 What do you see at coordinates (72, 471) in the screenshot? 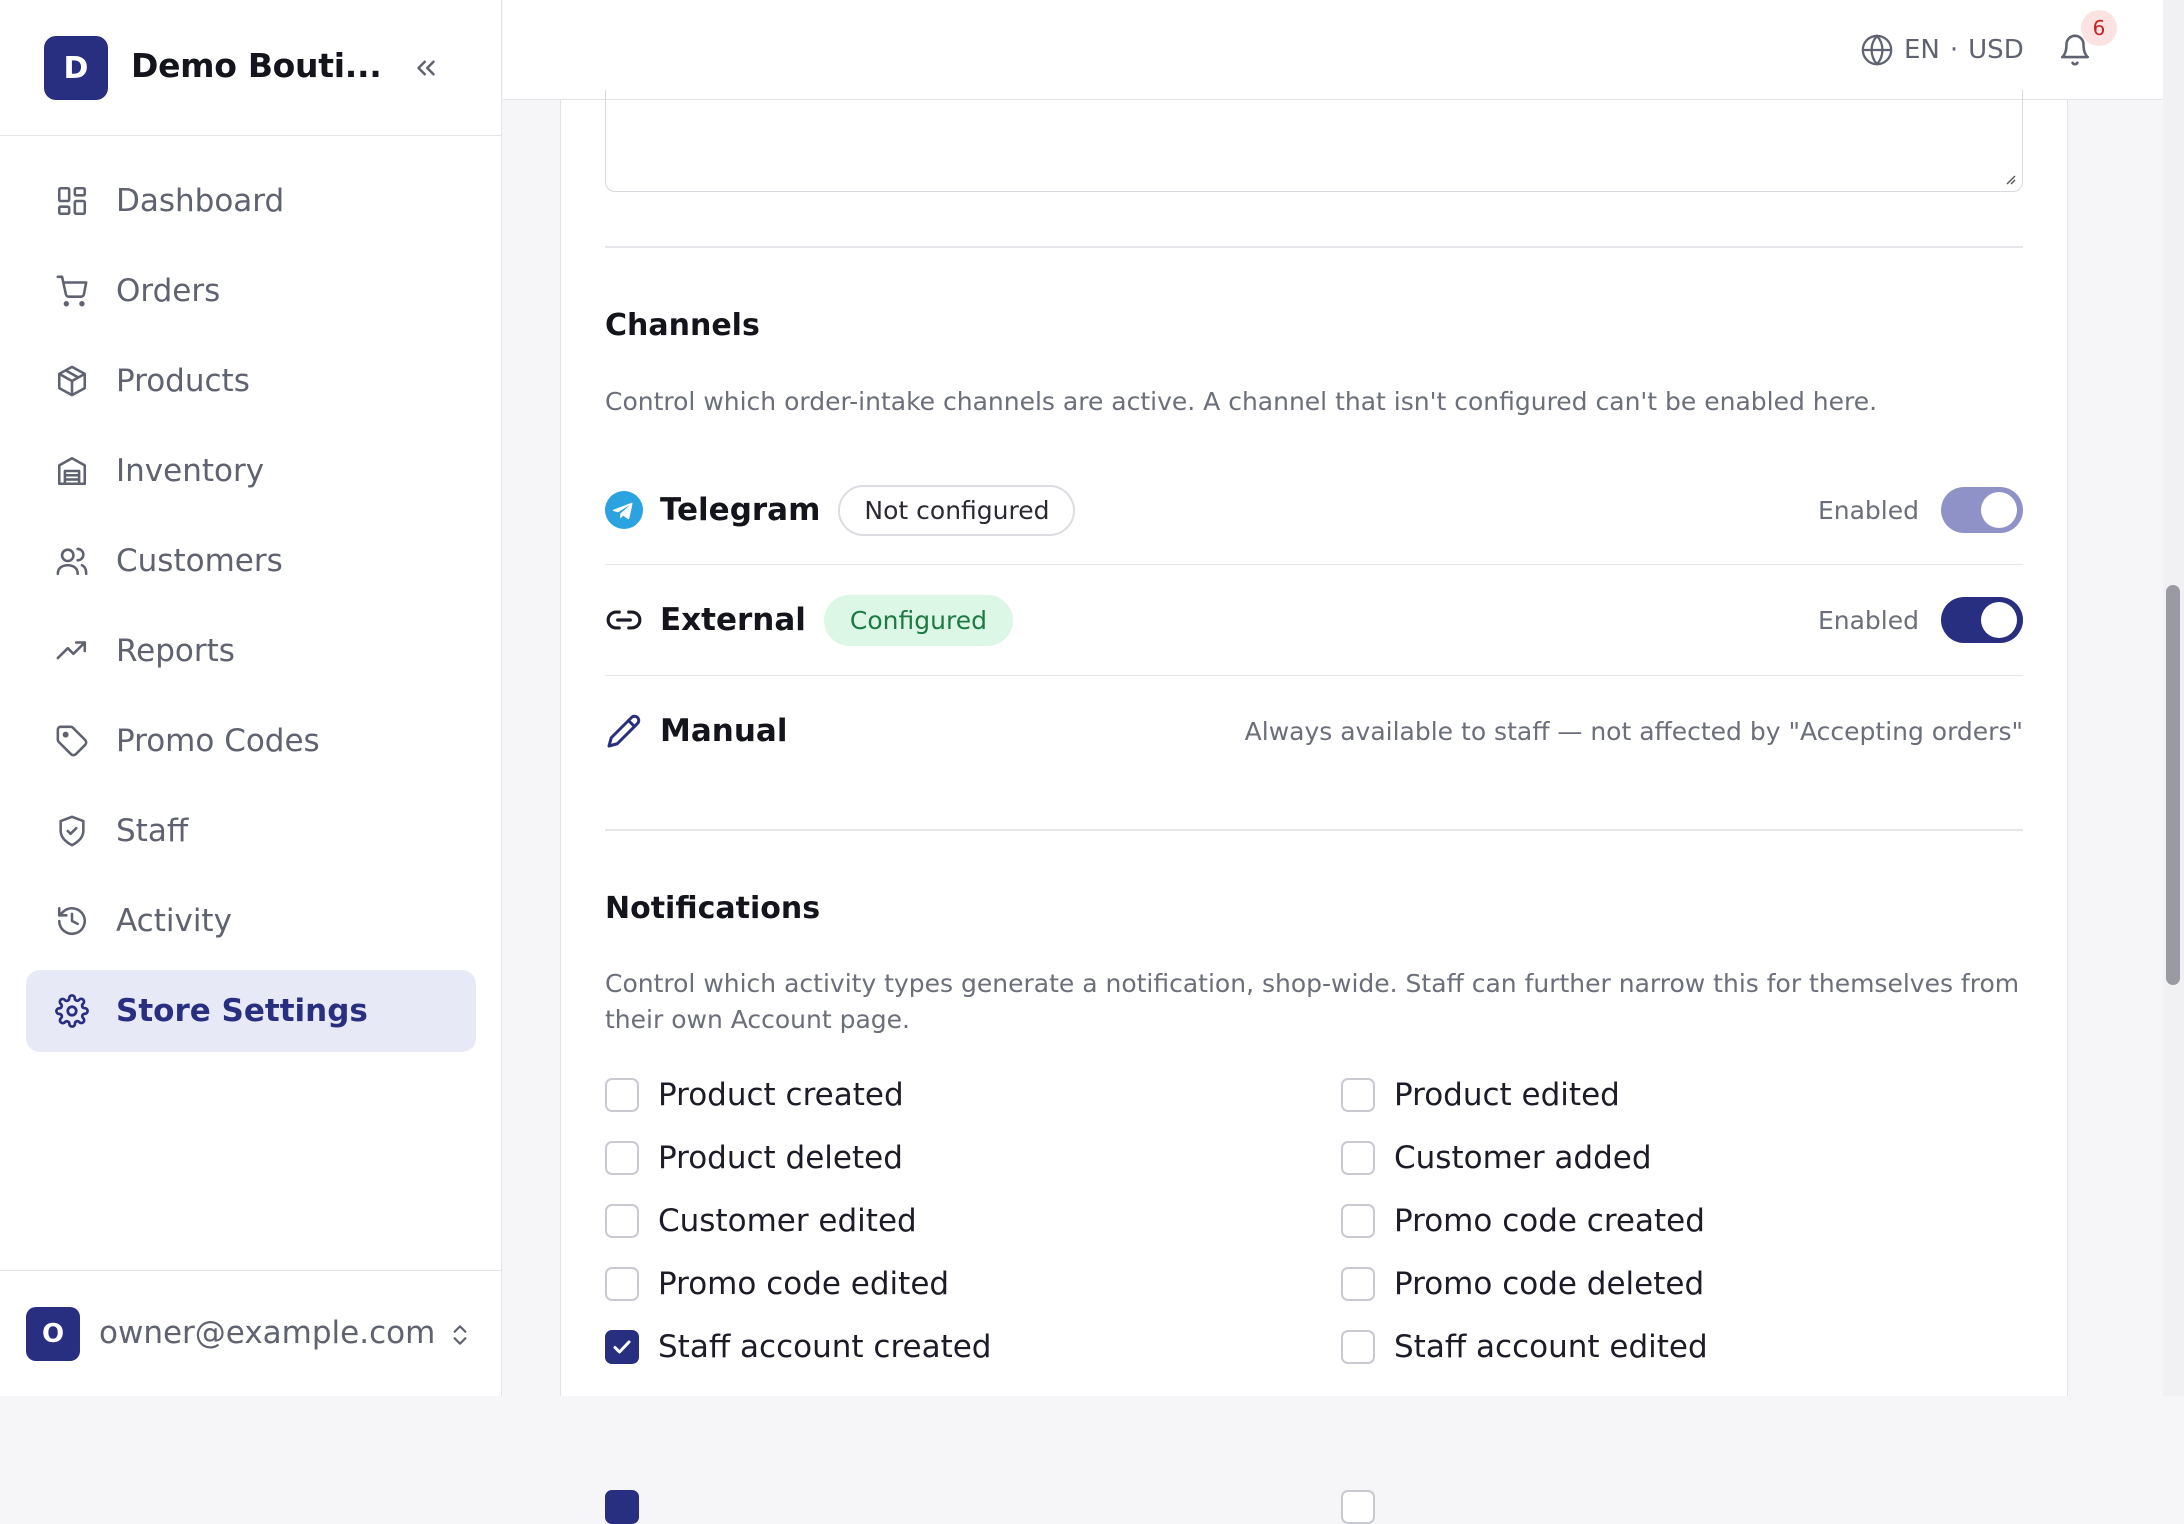
I see `warehouse-icon` at bounding box center [72, 471].